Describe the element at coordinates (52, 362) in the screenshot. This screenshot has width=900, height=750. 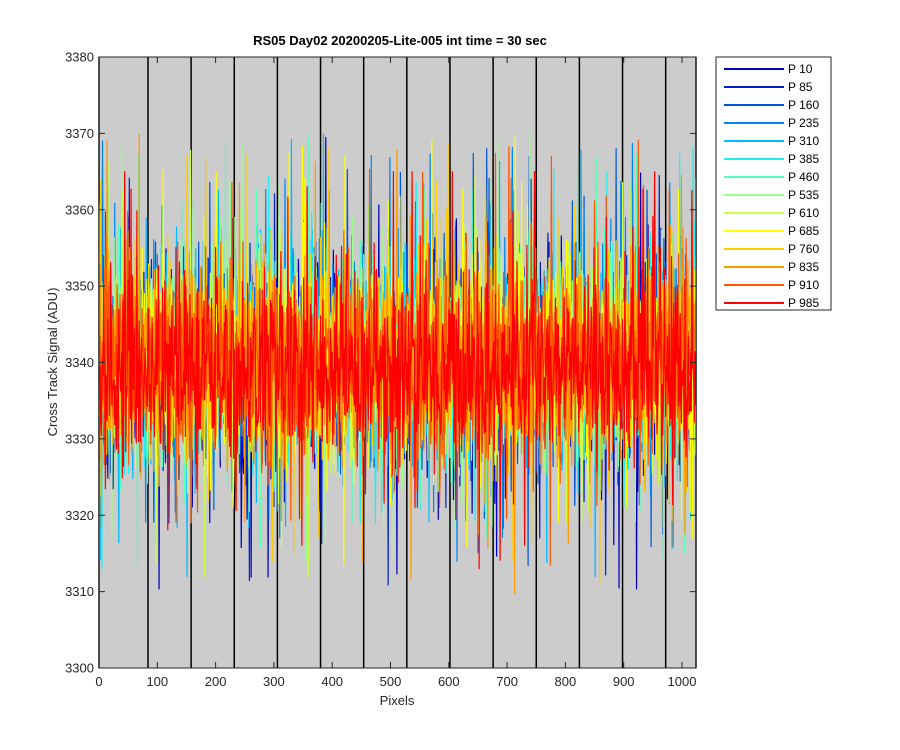
I see `y-axis-label: Cross Track Signal (ADU)` at that location.